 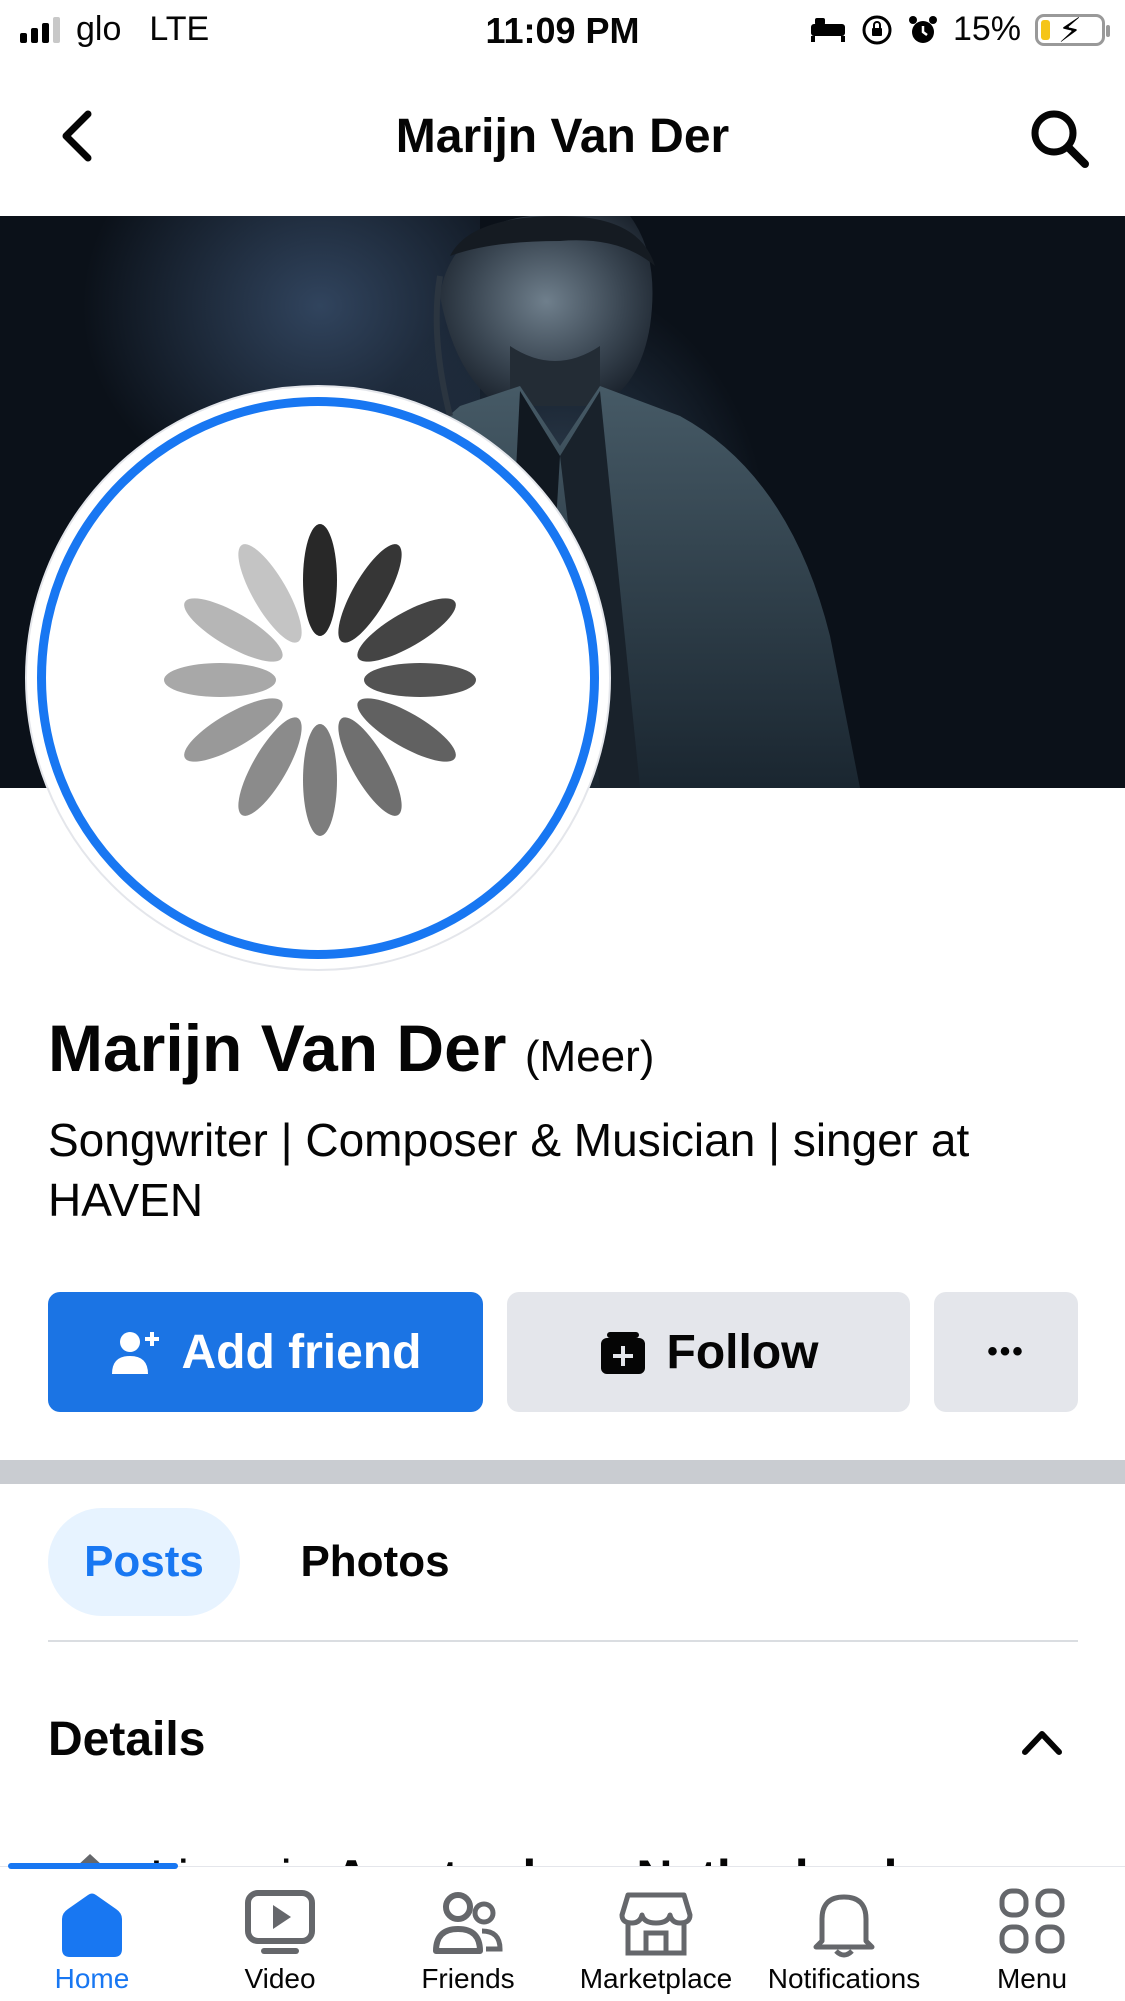 What do you see at coordinates (656, 1978) in the screenshot?
I see `nav-marketplace-label: Marketplace` at bounding box center [656, 1978].